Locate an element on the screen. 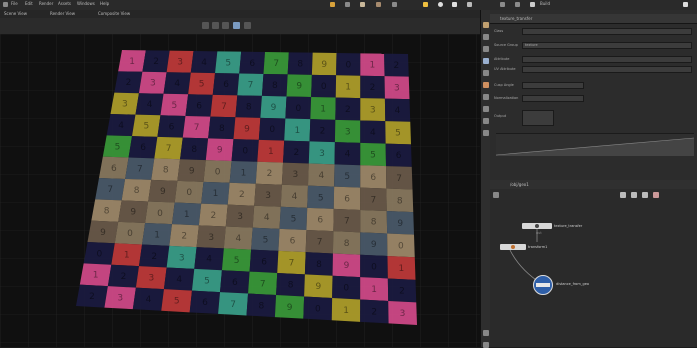  desktop-label: Build is located at coordinates (545, 3).